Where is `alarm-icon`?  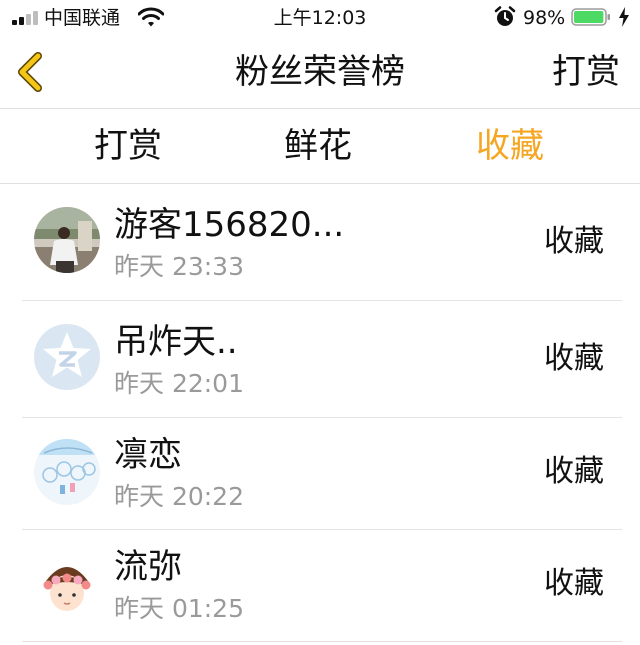 alarm-icon is located at coordinates (505, 16).